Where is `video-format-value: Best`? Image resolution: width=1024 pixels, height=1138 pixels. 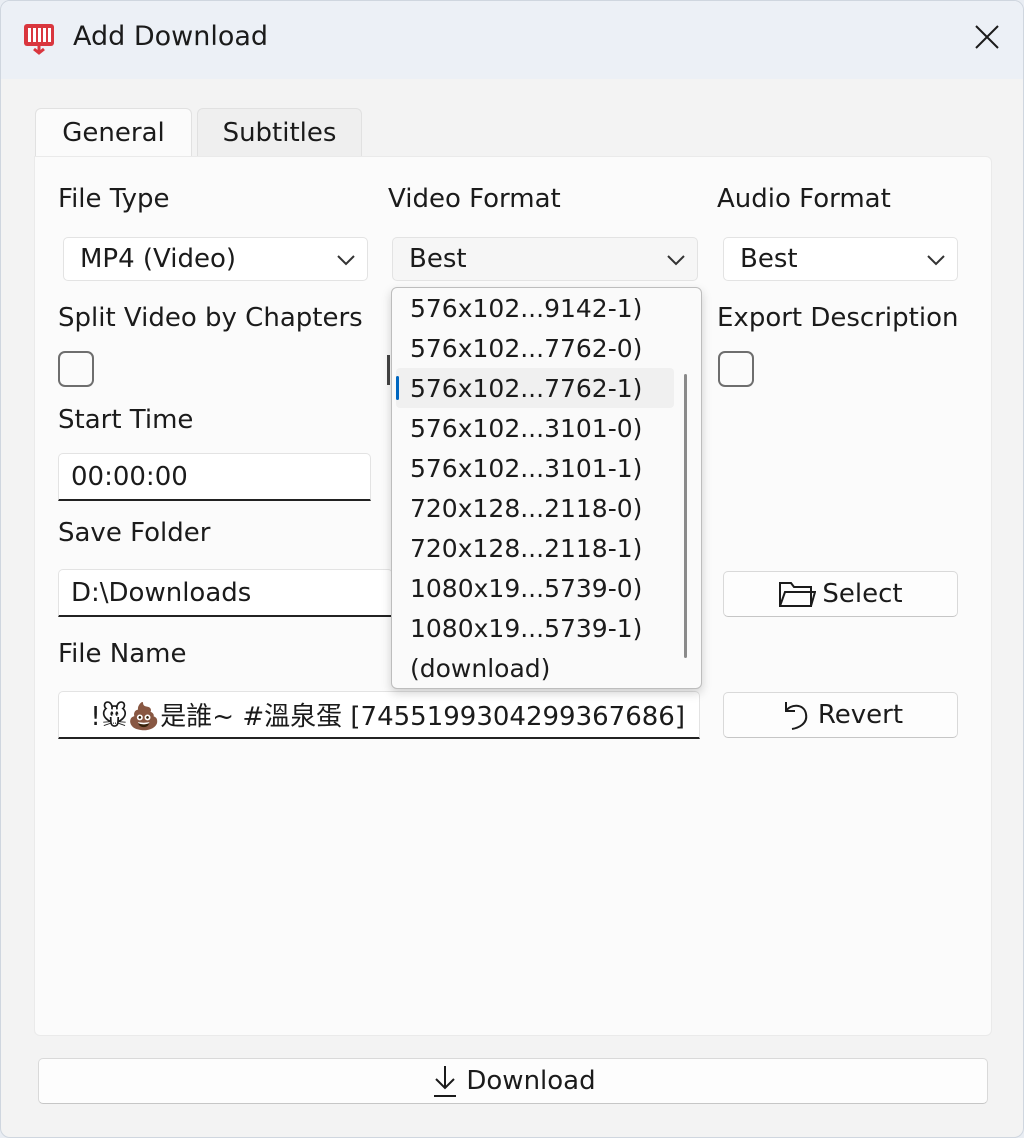
video-format-value: Best is located at coordinates (438, 259).